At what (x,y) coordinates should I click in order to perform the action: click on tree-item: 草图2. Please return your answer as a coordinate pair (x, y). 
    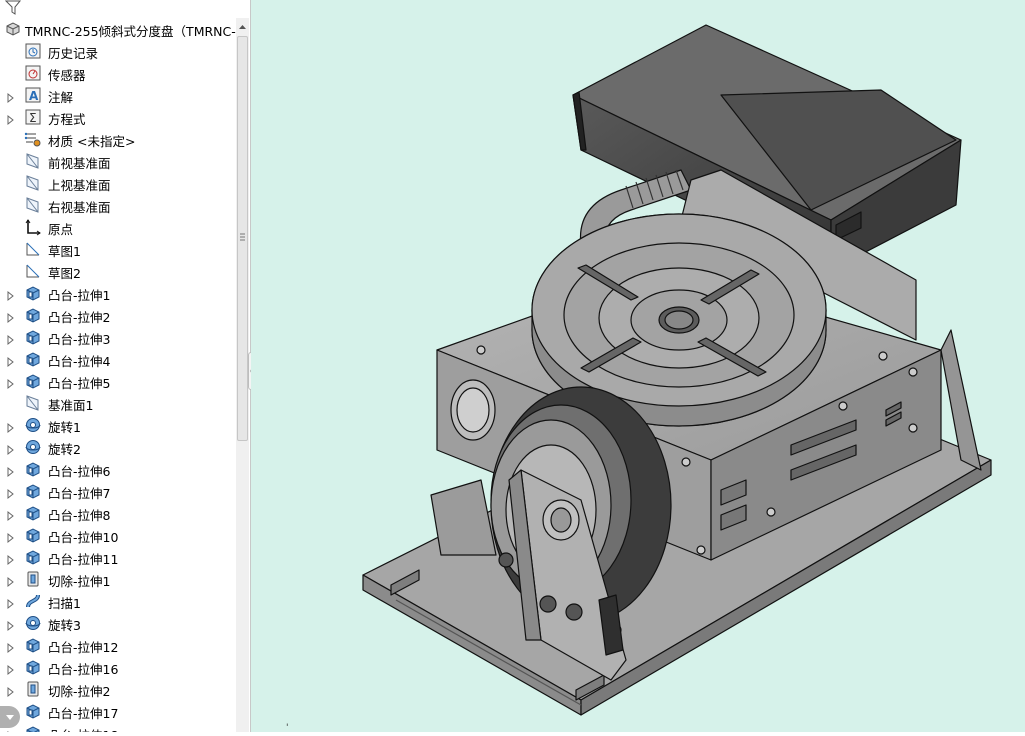
    Looking at the image, I should click on (118, 271).